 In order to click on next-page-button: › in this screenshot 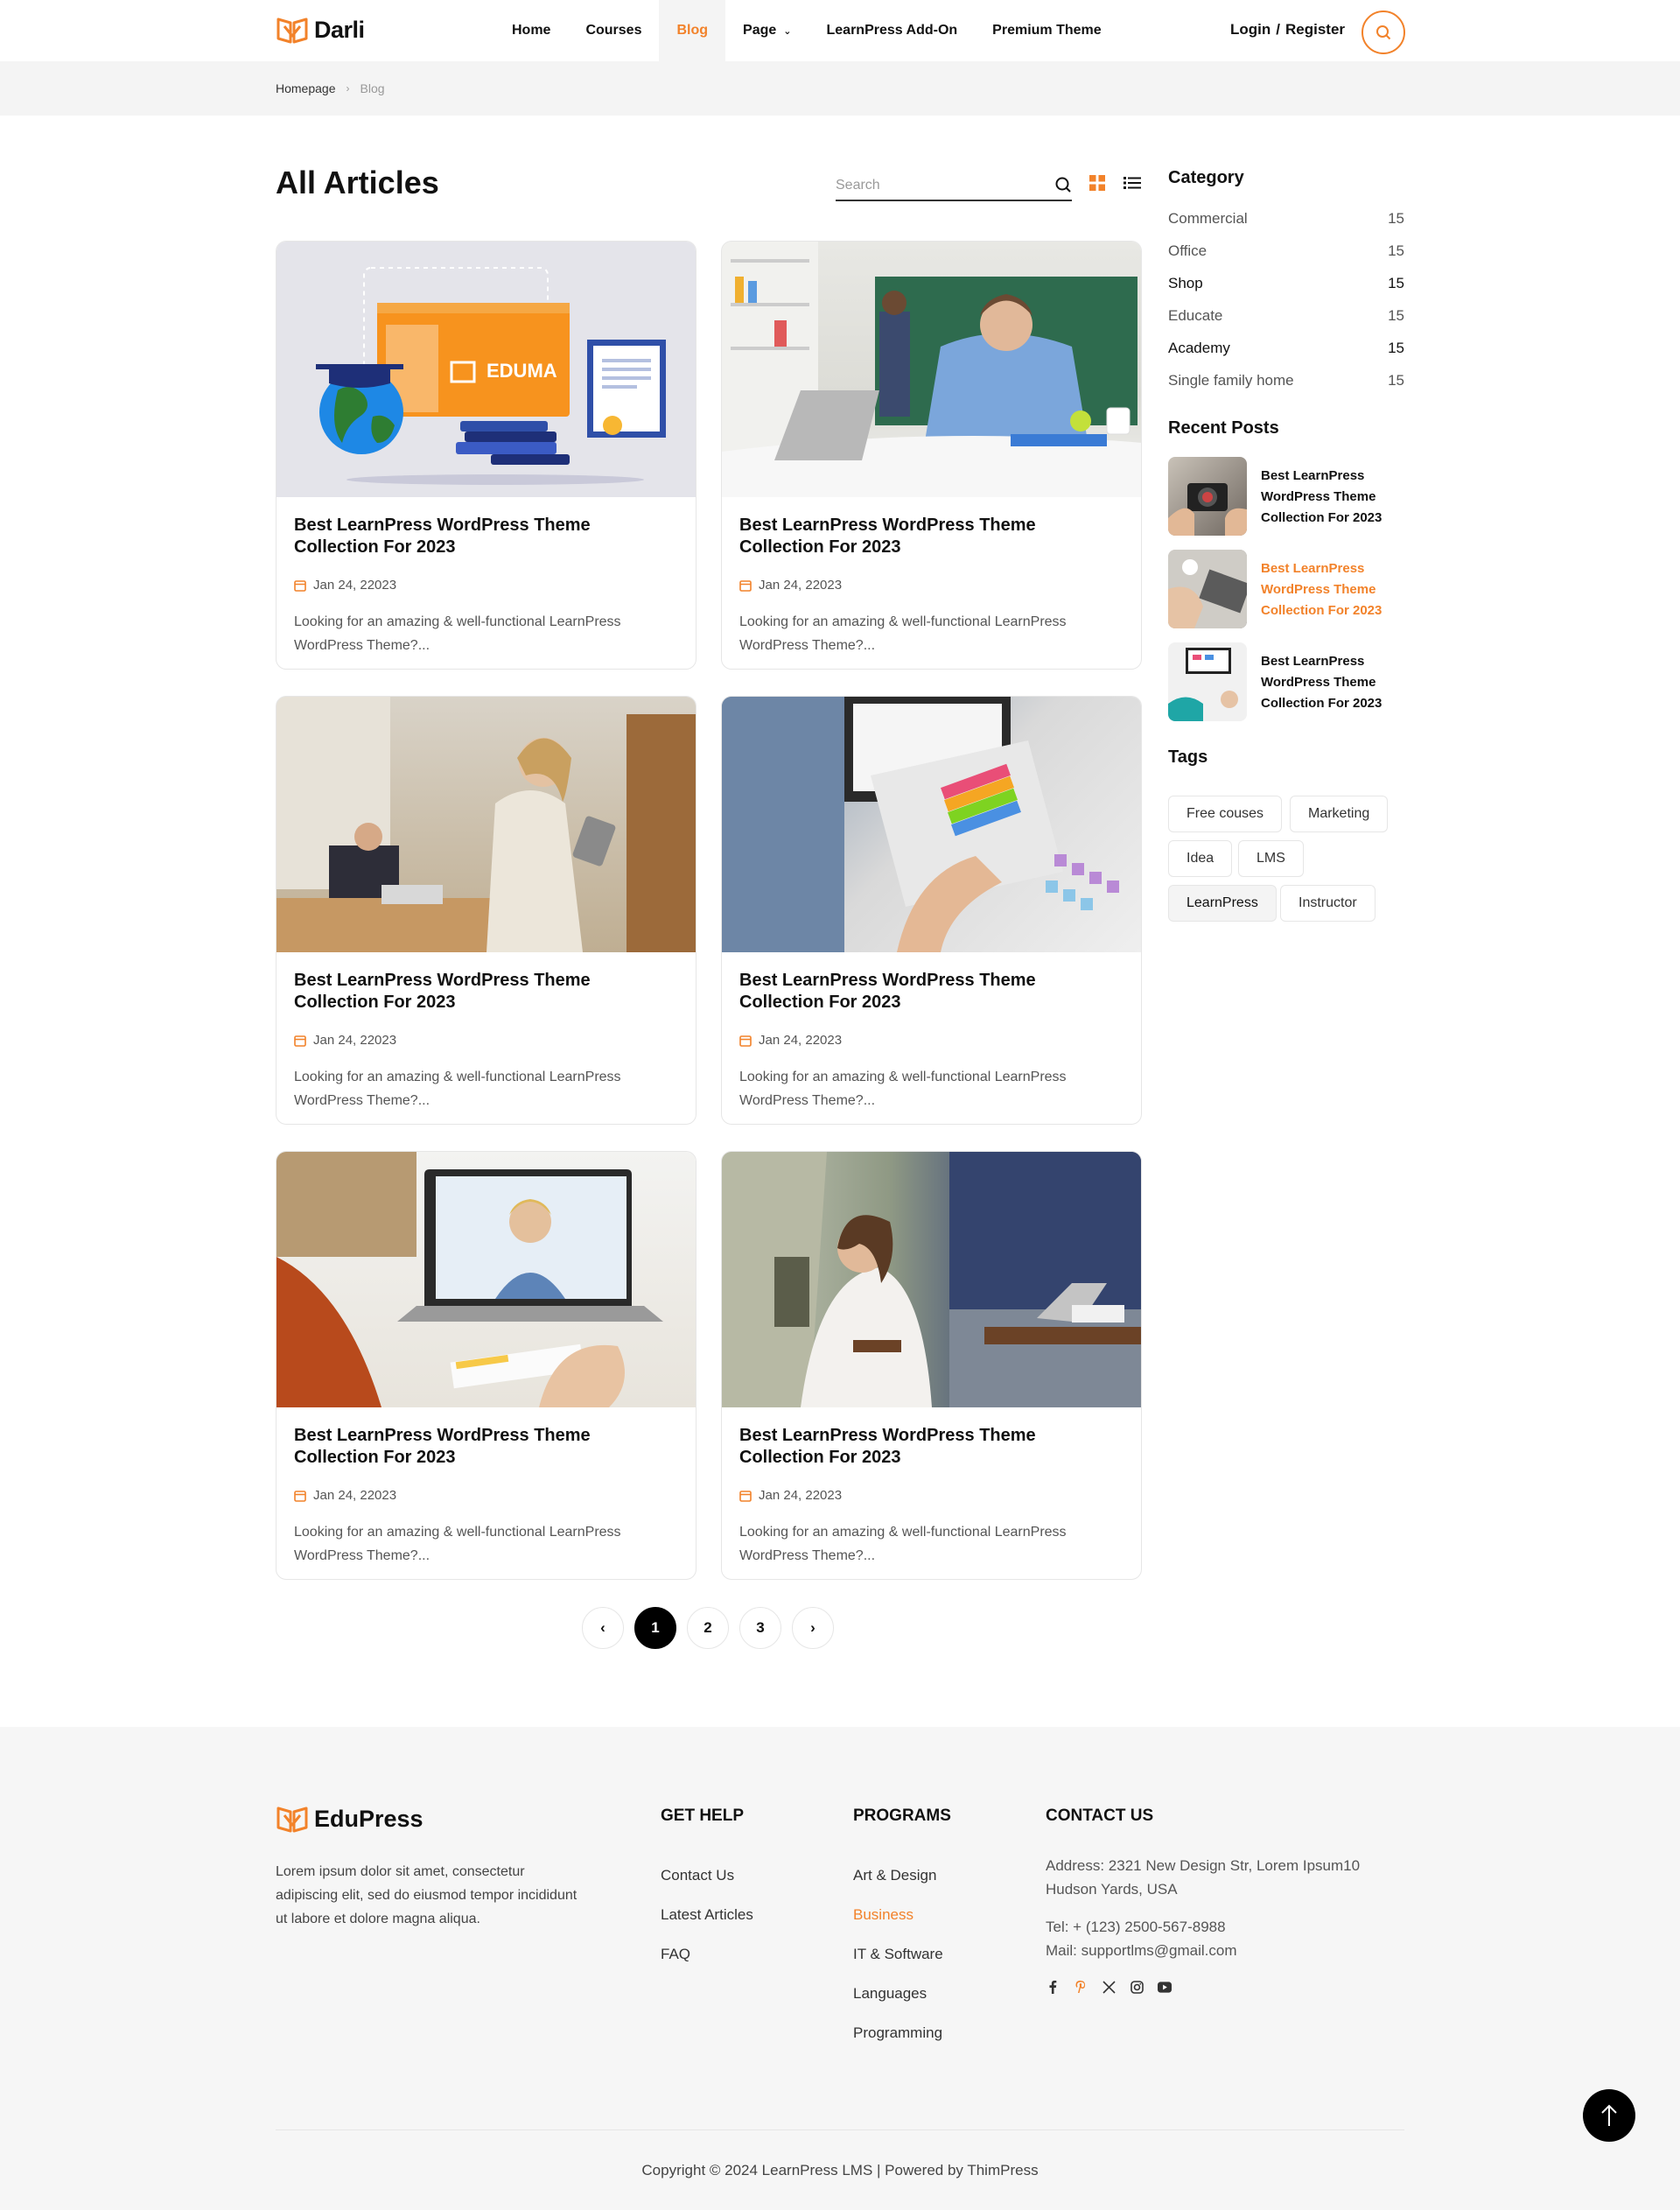, I will do `click(813, 1628)`.